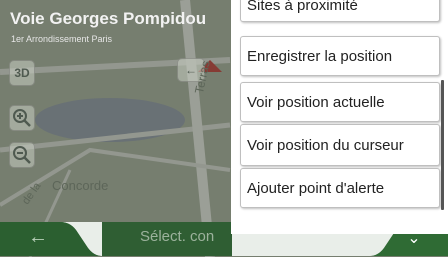 The width and height of the screenshot is (448, 257). What do you see at coordinates (108, 18) in the screenshot?
I see `street-name: Voie Georges Pompidou` at bounding box center [108, 18].